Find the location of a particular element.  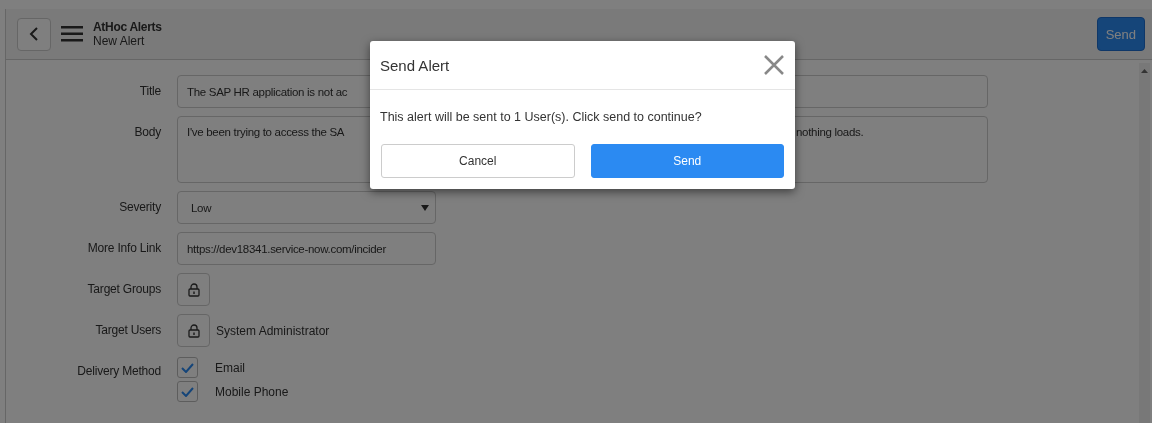

checkbox-label: Mobile Phone is located at coordinates (252, 391).